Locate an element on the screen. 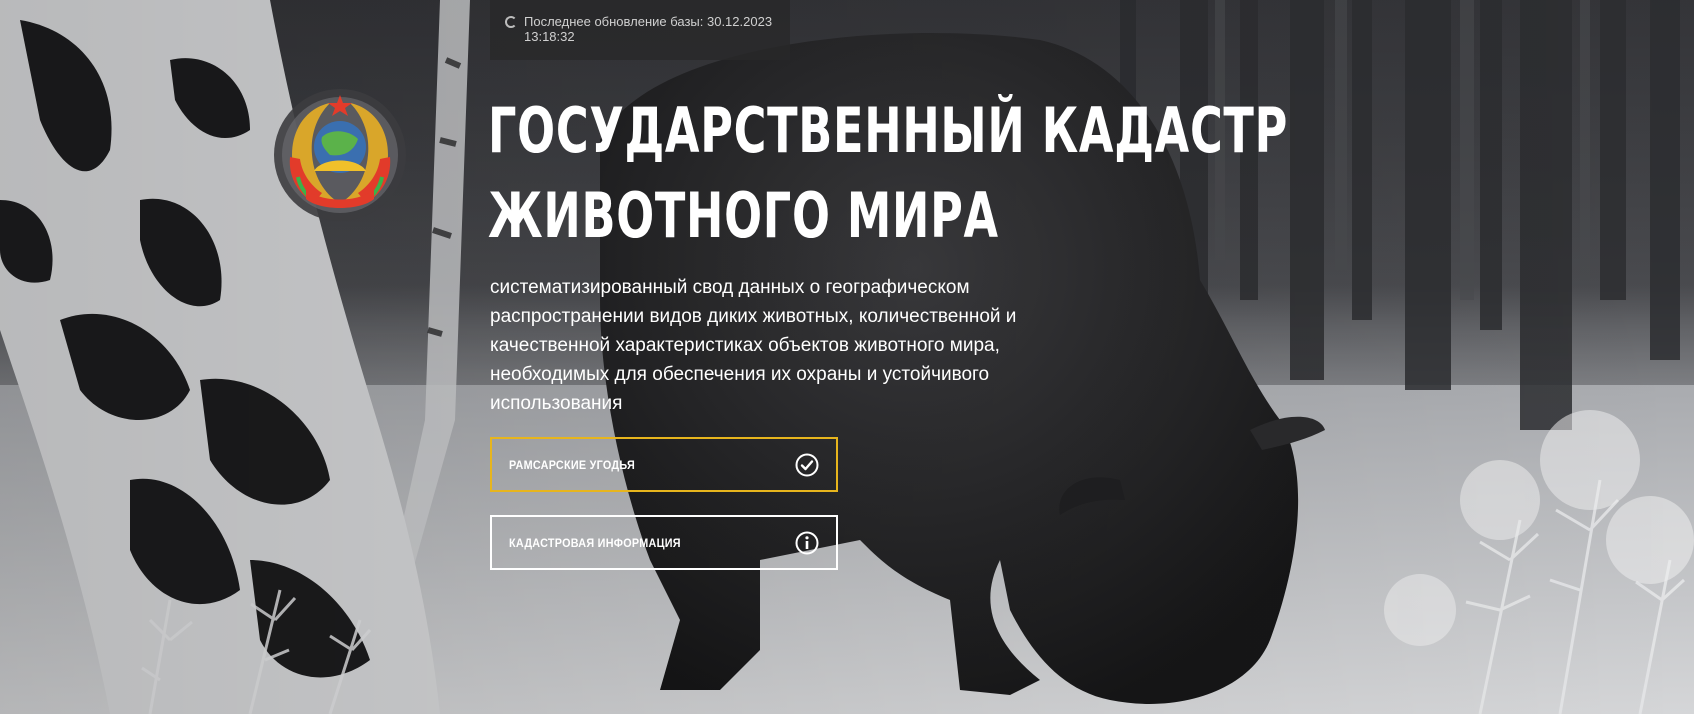 The image size is (1694, 714). belarus-emblem-logo is located at coordinates (340, 155).